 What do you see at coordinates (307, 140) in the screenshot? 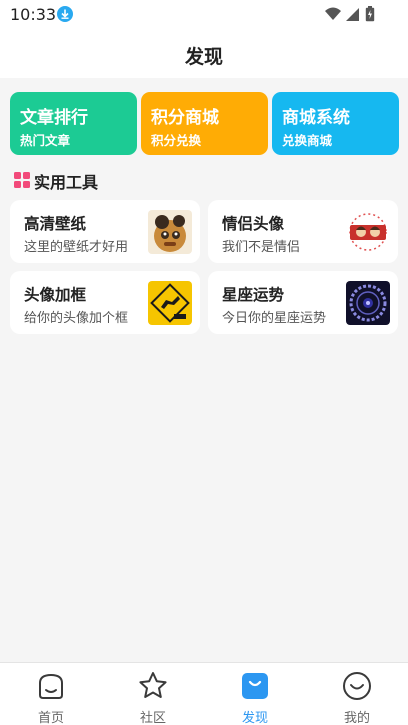
I see `card-subtitle: 兑换商城` at bounding box center [307, 140].